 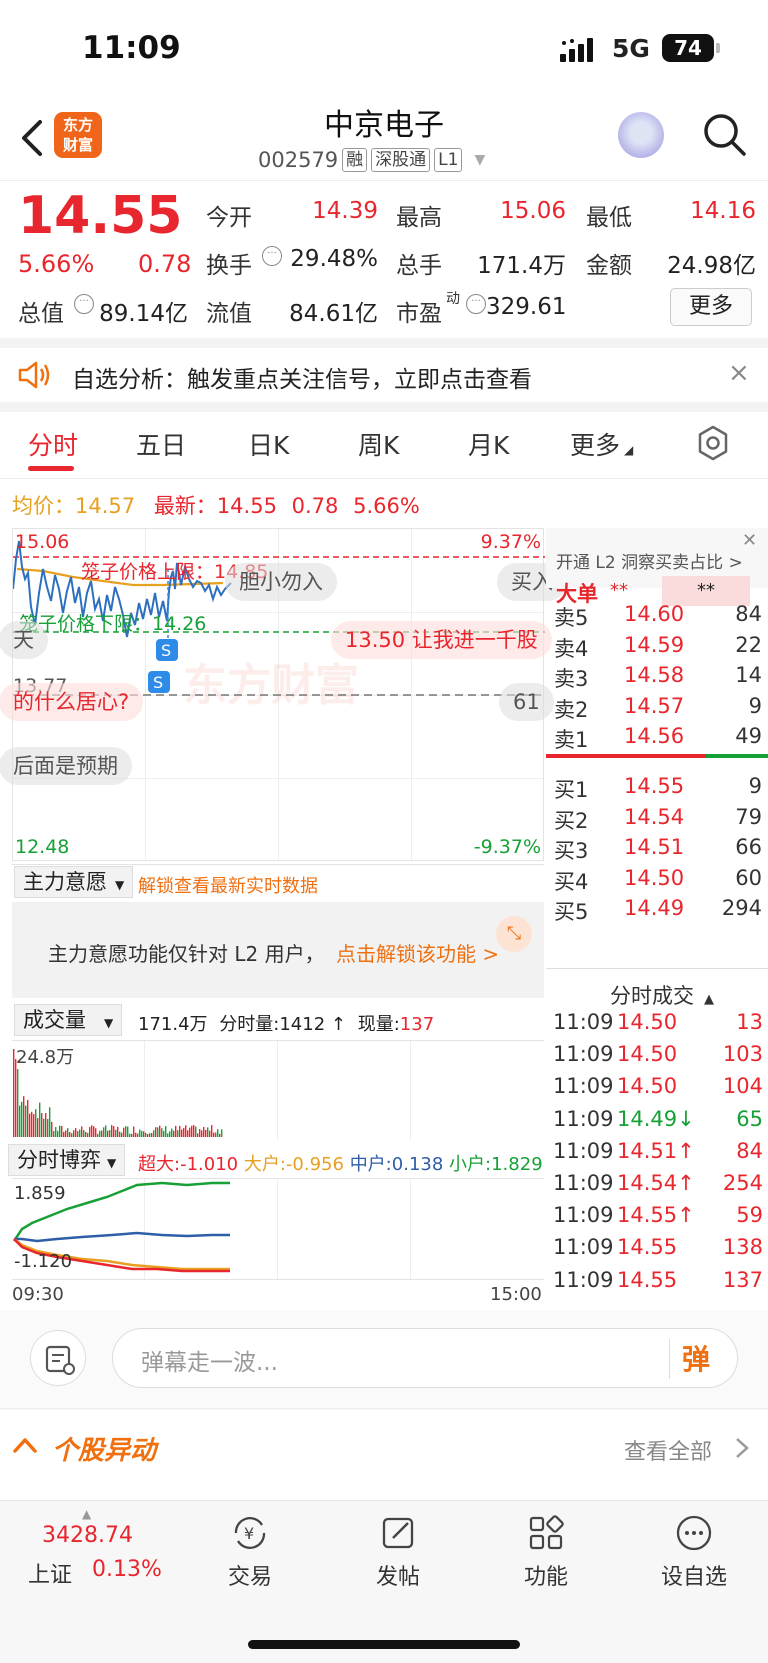 What do you see at coordinates (742, 1086) in the screenshot?
I see `tick-volume: 104` at bounding box center [742, 1086].